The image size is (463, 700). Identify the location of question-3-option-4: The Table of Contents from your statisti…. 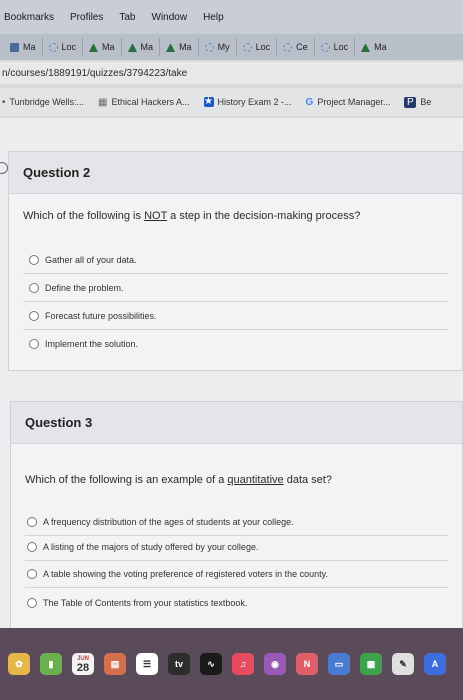
(227, 603).